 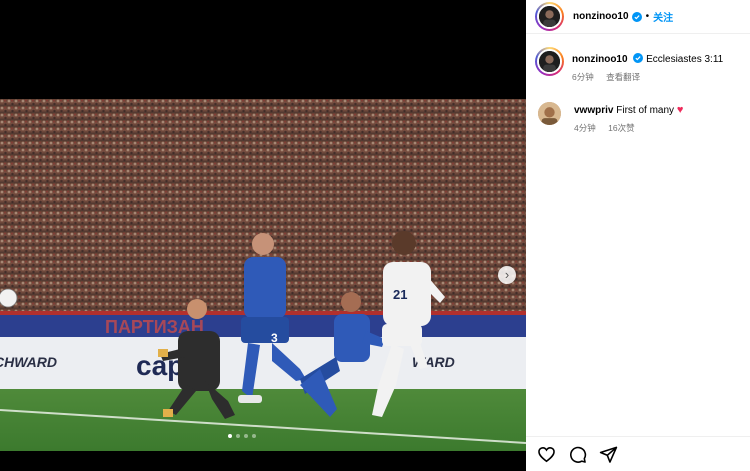 I want to click on caption-avatar, so click(x=549, y=61).